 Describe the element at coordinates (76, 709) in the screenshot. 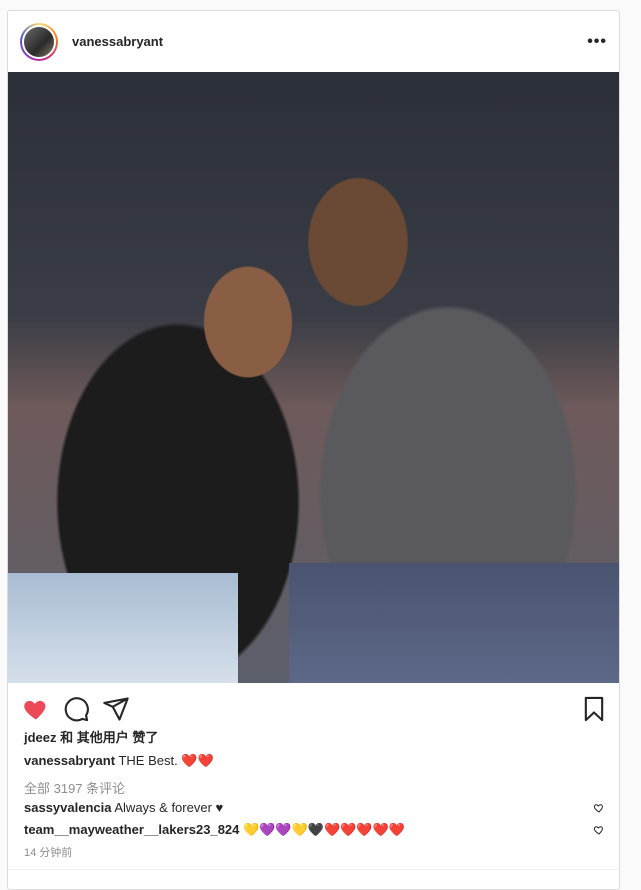

I see `comment-icon` at that location.